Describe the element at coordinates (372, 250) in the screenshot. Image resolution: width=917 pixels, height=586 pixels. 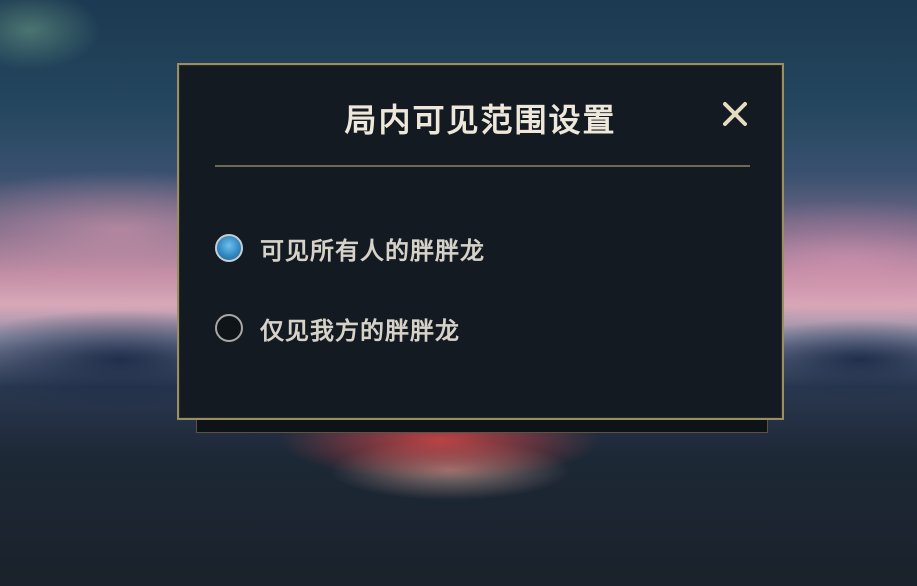
I see `option-see-all-label: 可见所有人的胖胖龙` at that location.